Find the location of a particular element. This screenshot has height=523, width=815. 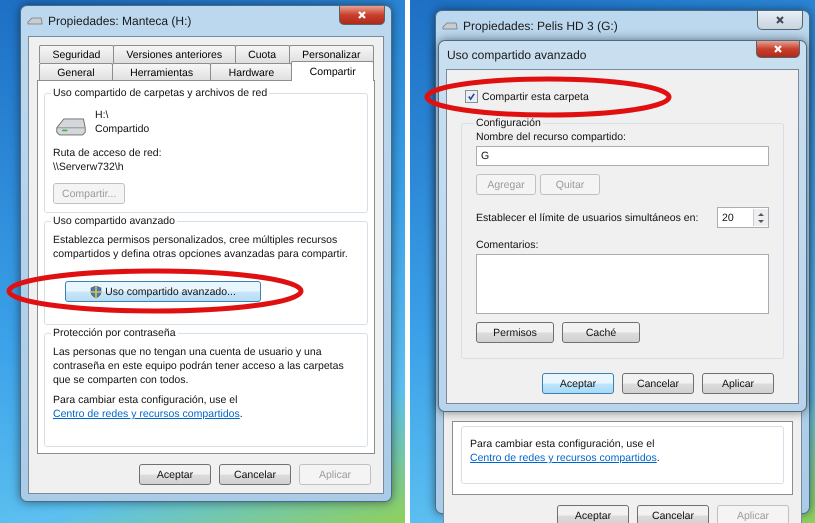

user-limit-spinner: 20 is located at coordinates (743, 217).